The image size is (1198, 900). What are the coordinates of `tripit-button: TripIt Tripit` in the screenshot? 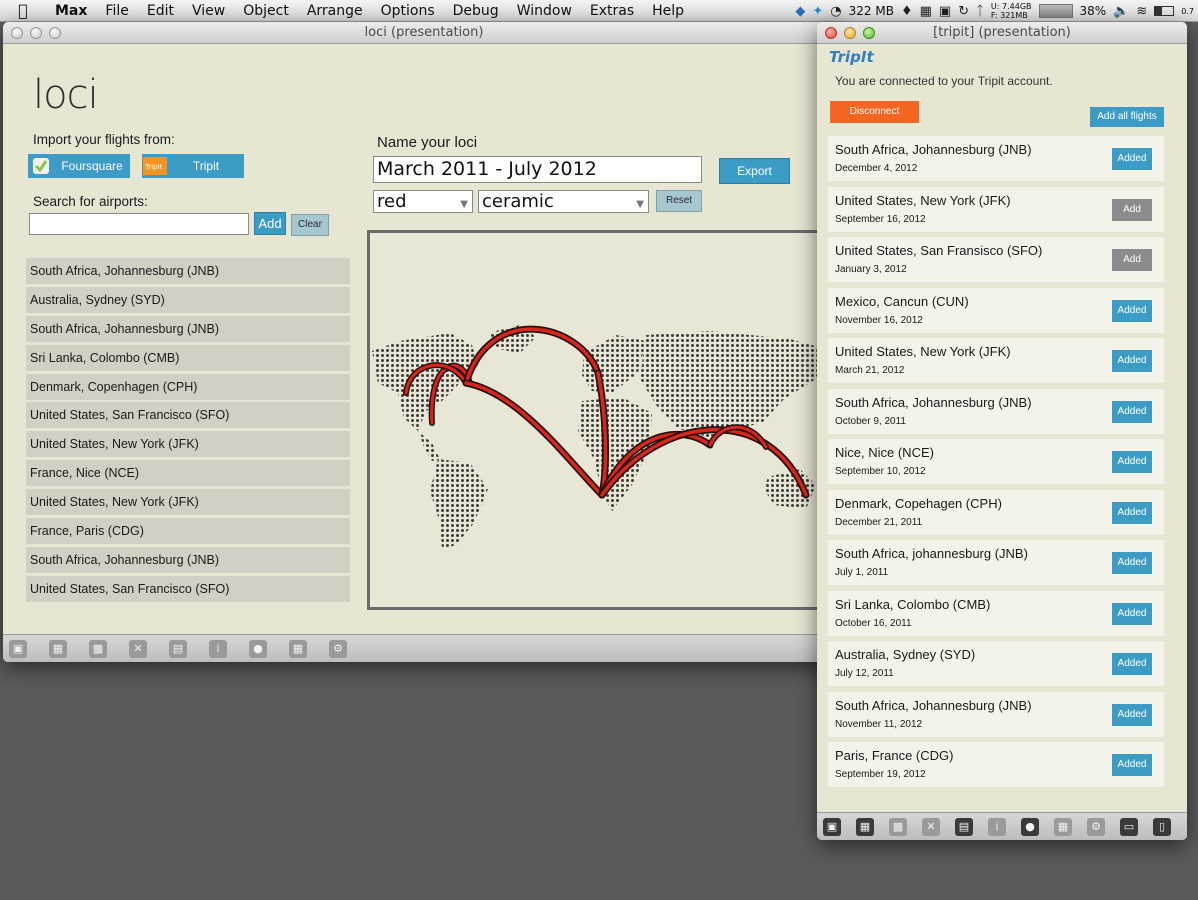 It's located at (193, 166).